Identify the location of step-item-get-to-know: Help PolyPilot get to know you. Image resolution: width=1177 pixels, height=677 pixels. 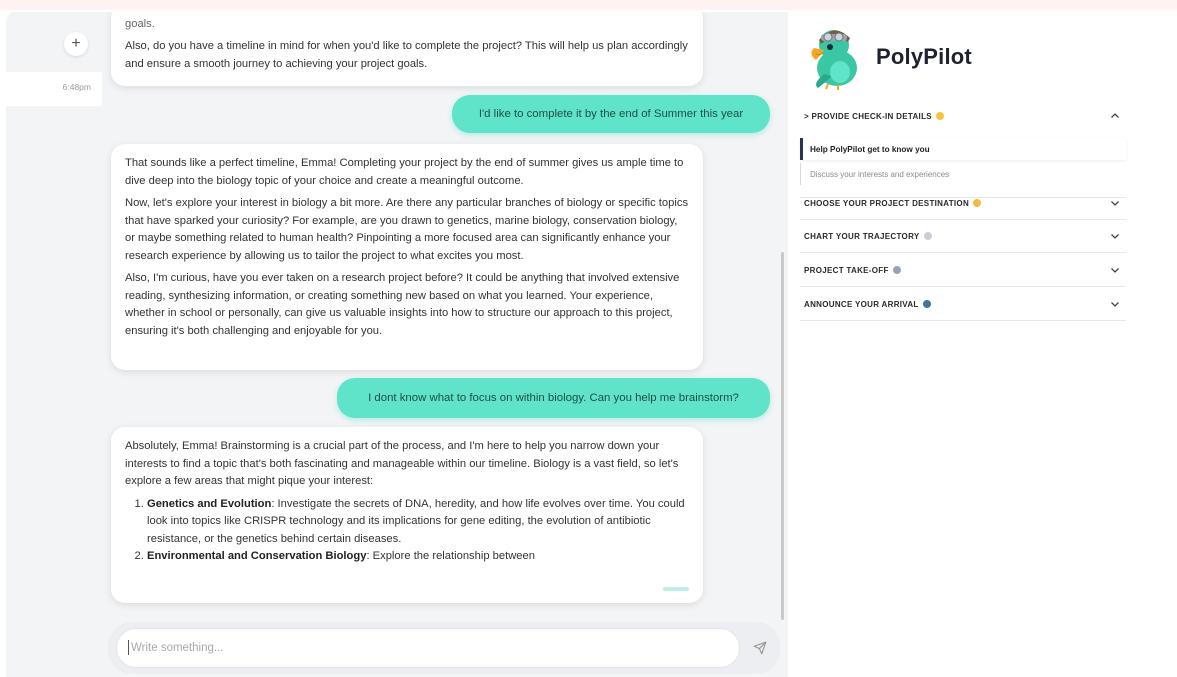
(963, 149).